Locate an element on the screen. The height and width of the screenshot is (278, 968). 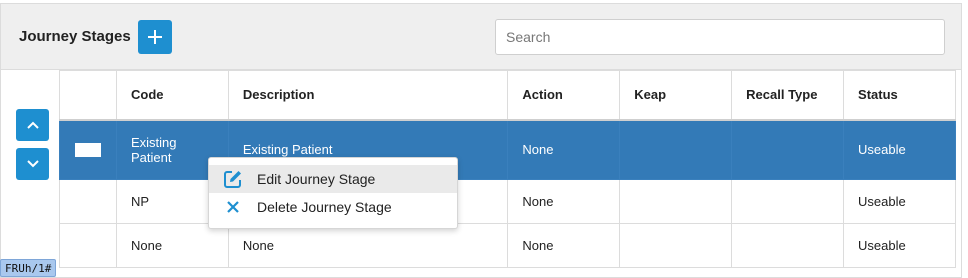
page-title: Journey Stages is located at coordinates (75, 36).